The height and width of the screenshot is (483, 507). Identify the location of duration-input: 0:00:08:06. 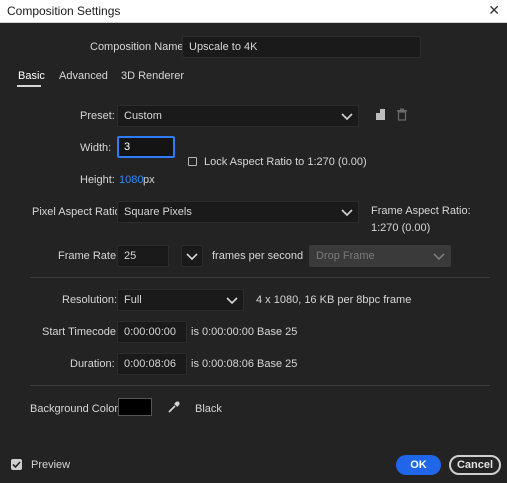
(152, 364).